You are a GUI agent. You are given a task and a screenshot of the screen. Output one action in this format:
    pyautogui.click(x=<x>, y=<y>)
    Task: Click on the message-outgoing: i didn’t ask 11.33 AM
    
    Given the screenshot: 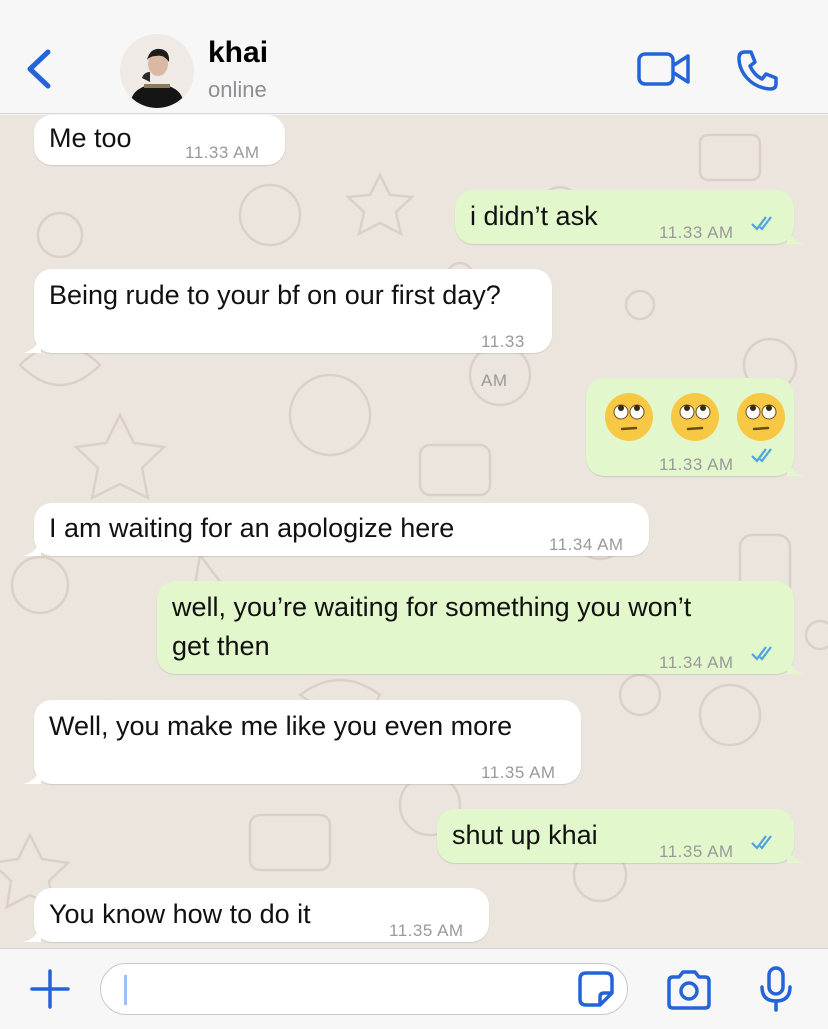 What is the action you would take?
    pyautogui.click(x=630, y=217)
    